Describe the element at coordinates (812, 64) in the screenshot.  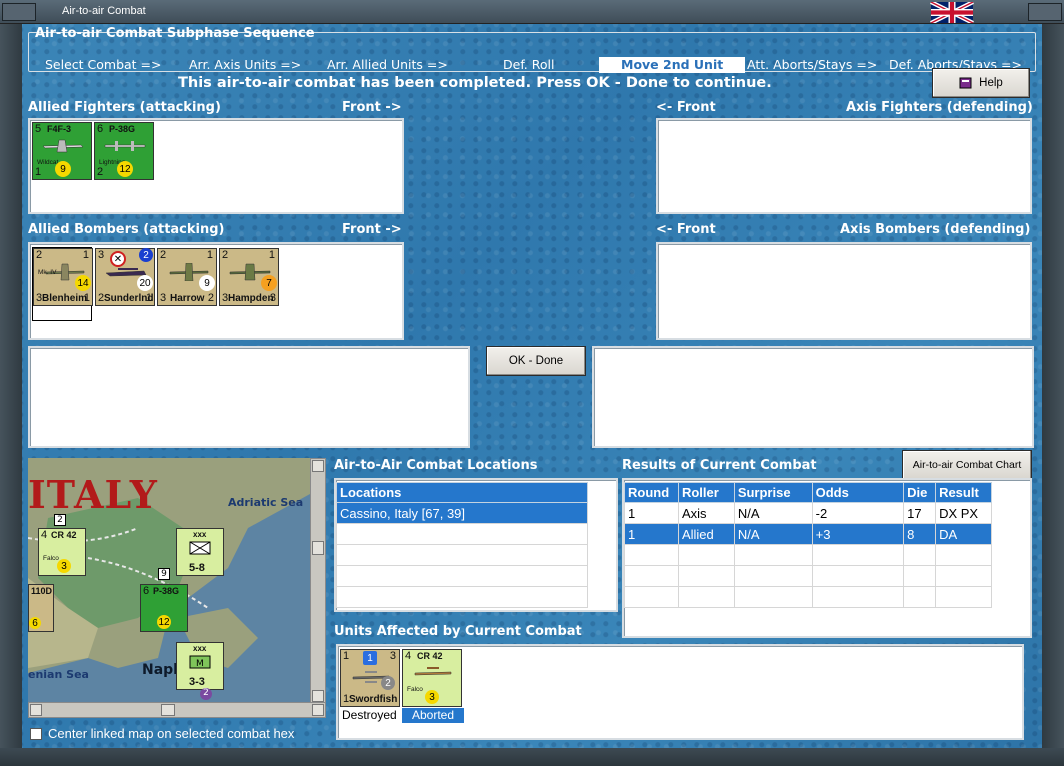
I see `seq-step-att-aborts: Att. Aborts/Stays =>` at that location.